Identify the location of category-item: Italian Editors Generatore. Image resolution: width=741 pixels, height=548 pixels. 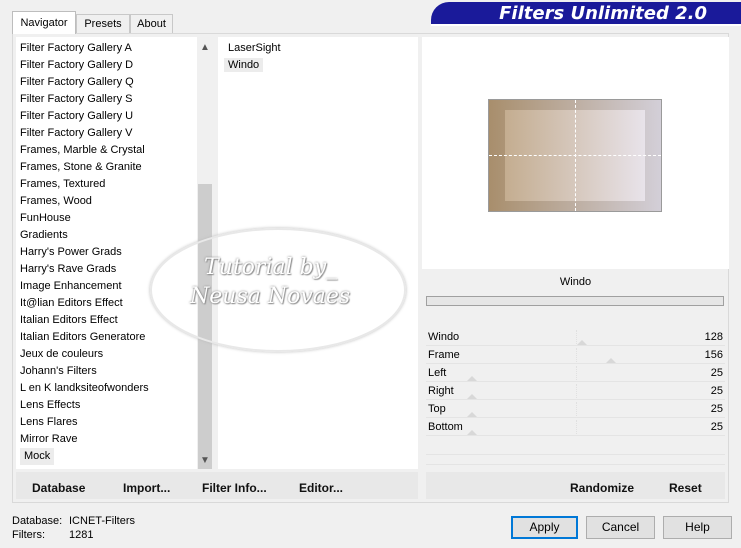
(114, 337).